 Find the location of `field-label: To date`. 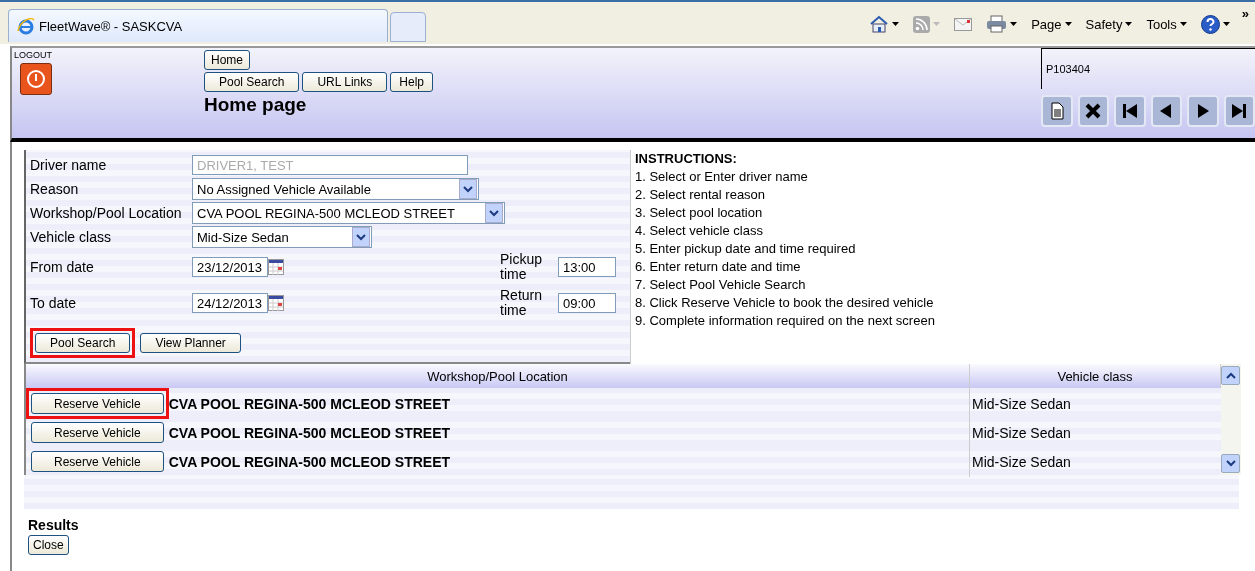

field-label: To date is located at coordinates (53, 303).